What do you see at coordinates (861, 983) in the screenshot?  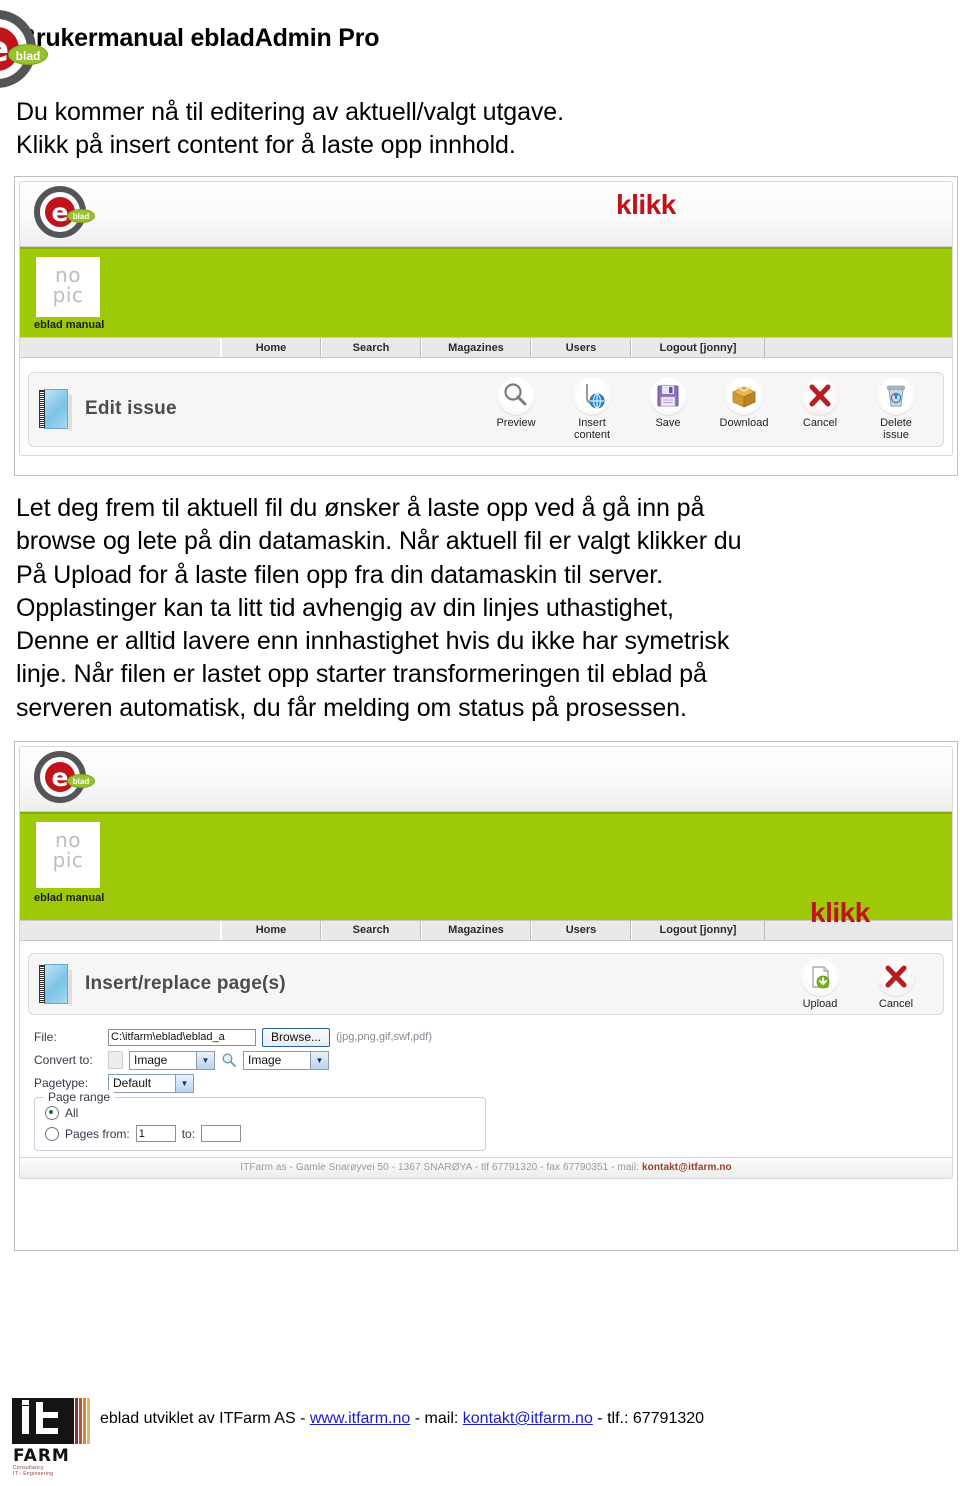 I see `insert-replace-toolbar: Upload Cancel` at bounding box center [861, 983].